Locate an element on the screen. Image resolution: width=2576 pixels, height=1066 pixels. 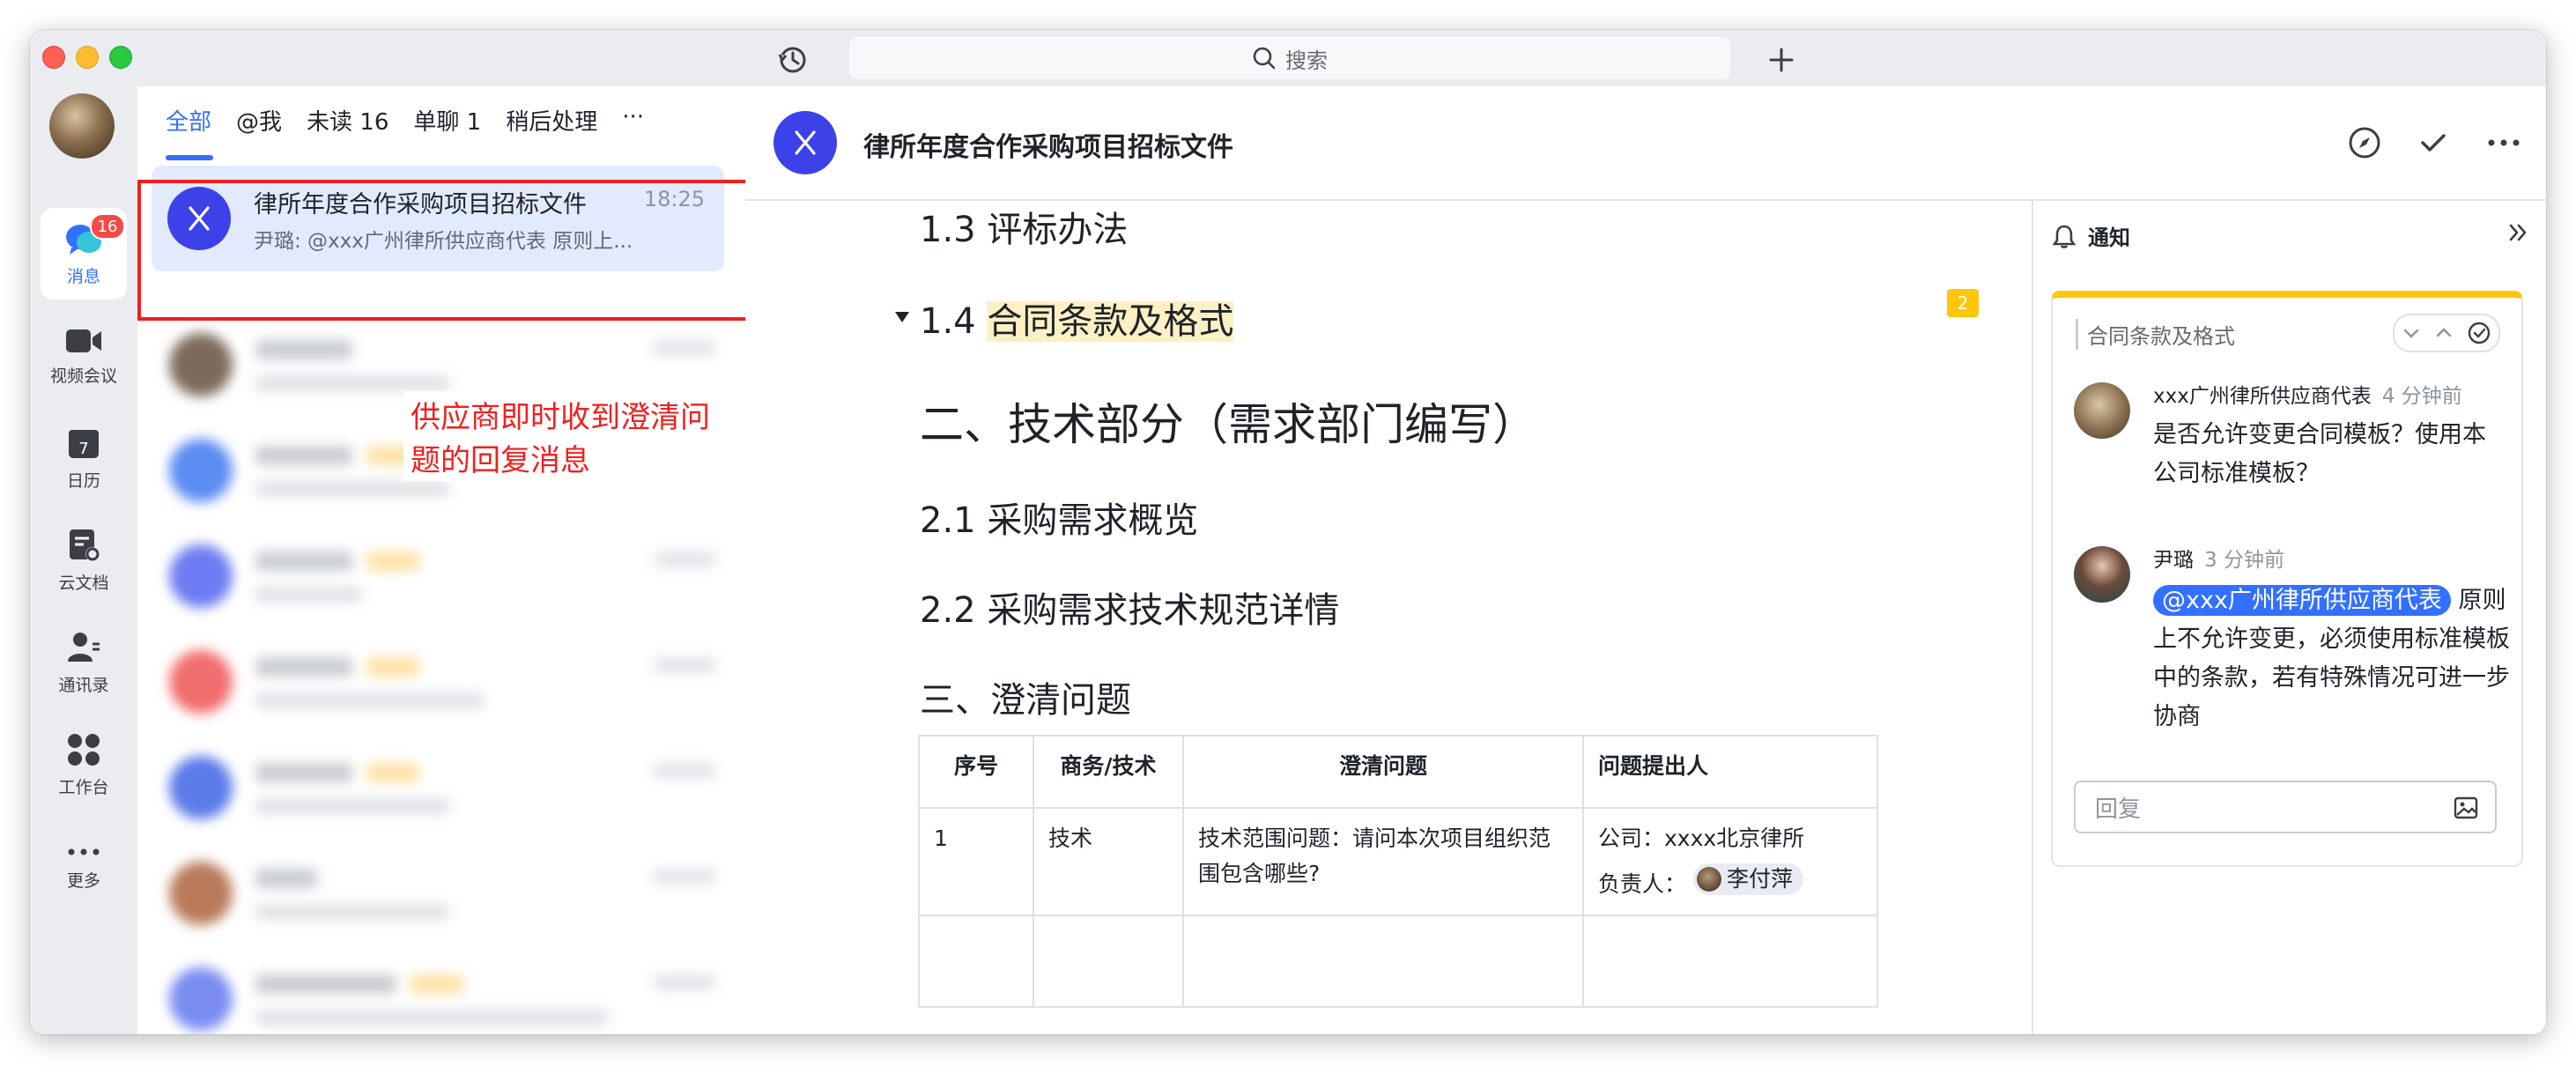
tab-more: ··· is located at coordinates (633, 120).